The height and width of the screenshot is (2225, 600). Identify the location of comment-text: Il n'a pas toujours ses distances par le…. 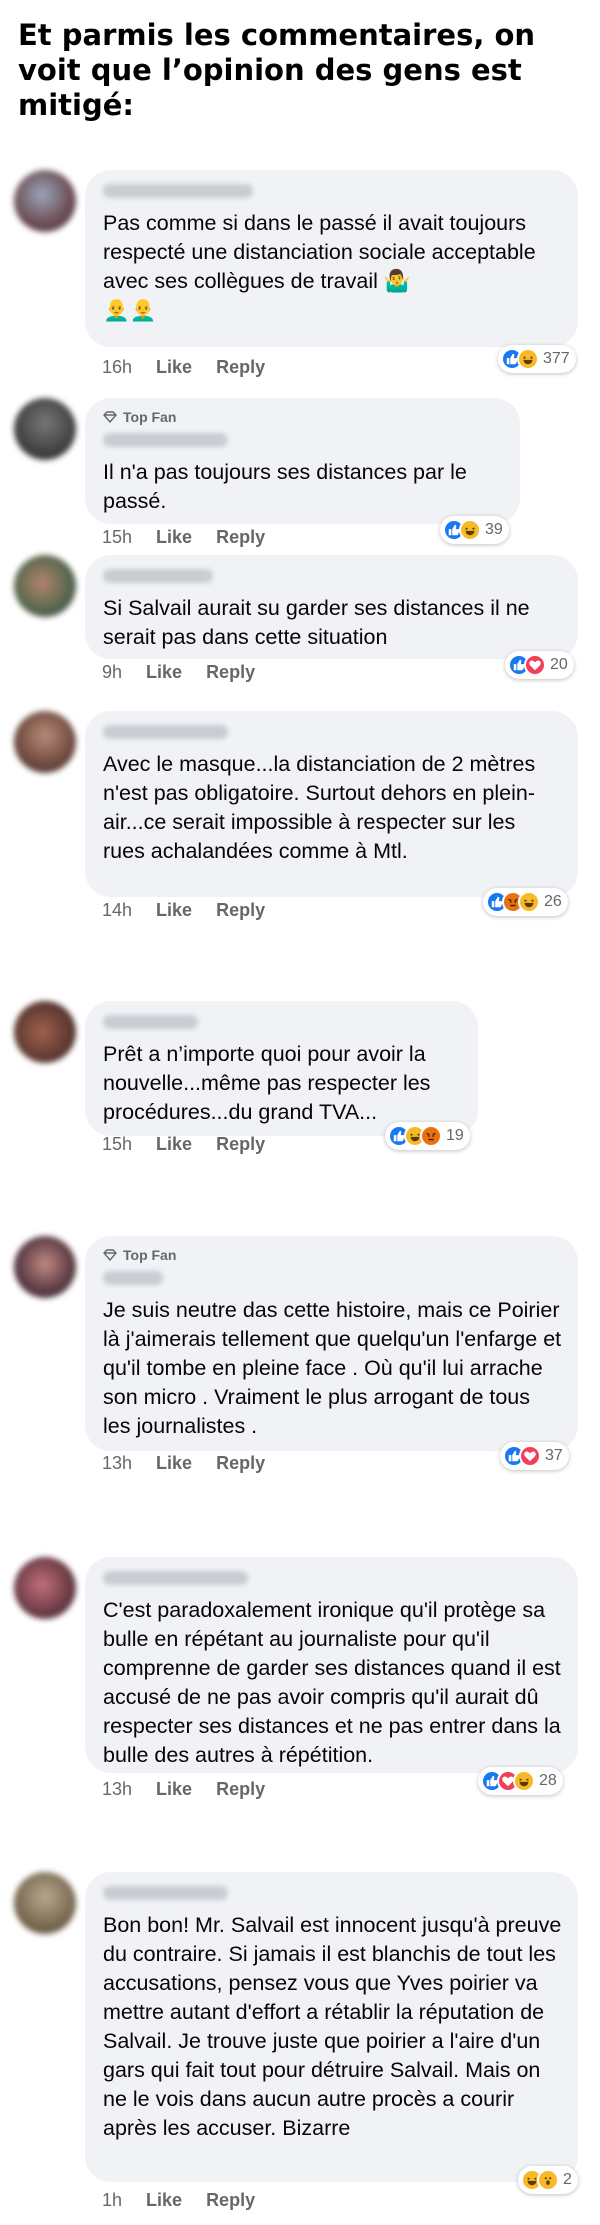
(285, 486).